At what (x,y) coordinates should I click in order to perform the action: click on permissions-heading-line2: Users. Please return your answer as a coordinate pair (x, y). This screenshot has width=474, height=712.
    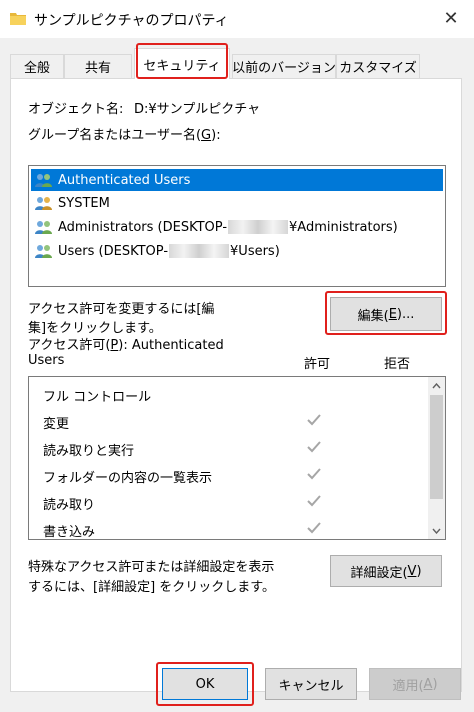
    Looking at the image, I should click on (46, 360).